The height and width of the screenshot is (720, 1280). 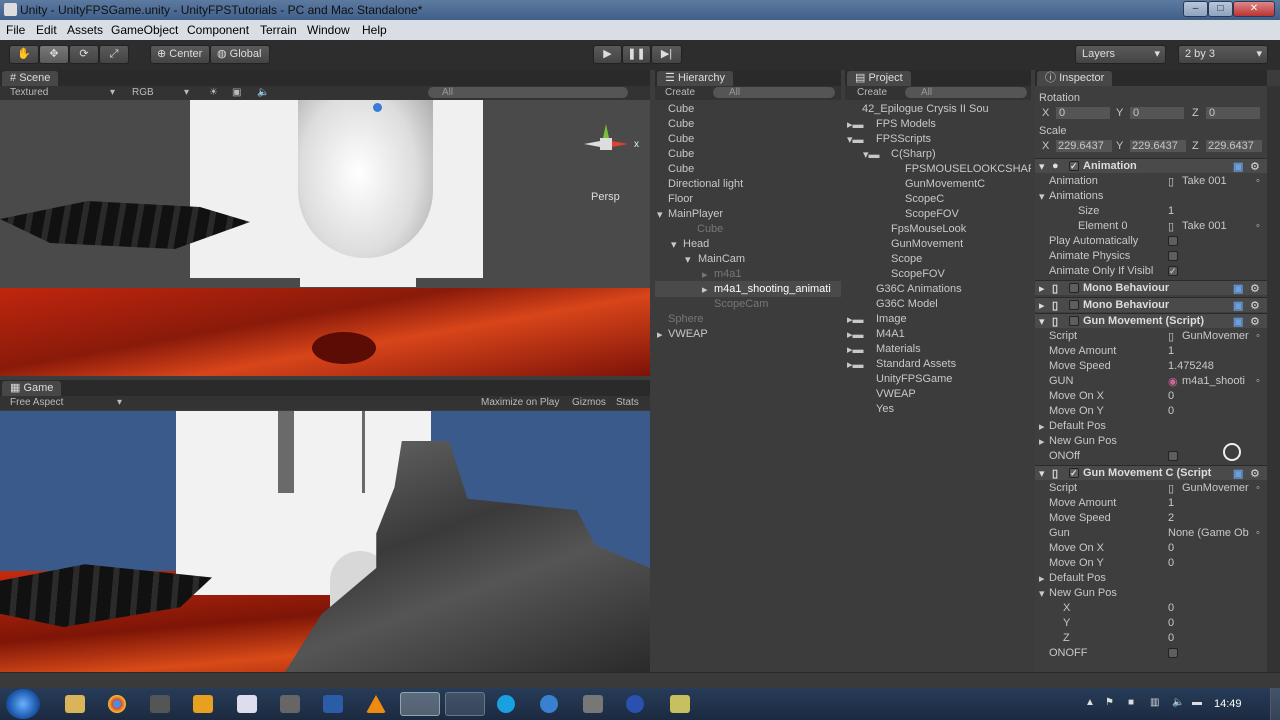 I want to click on hierarchy-search-input: All, so click(x=774, y=92).